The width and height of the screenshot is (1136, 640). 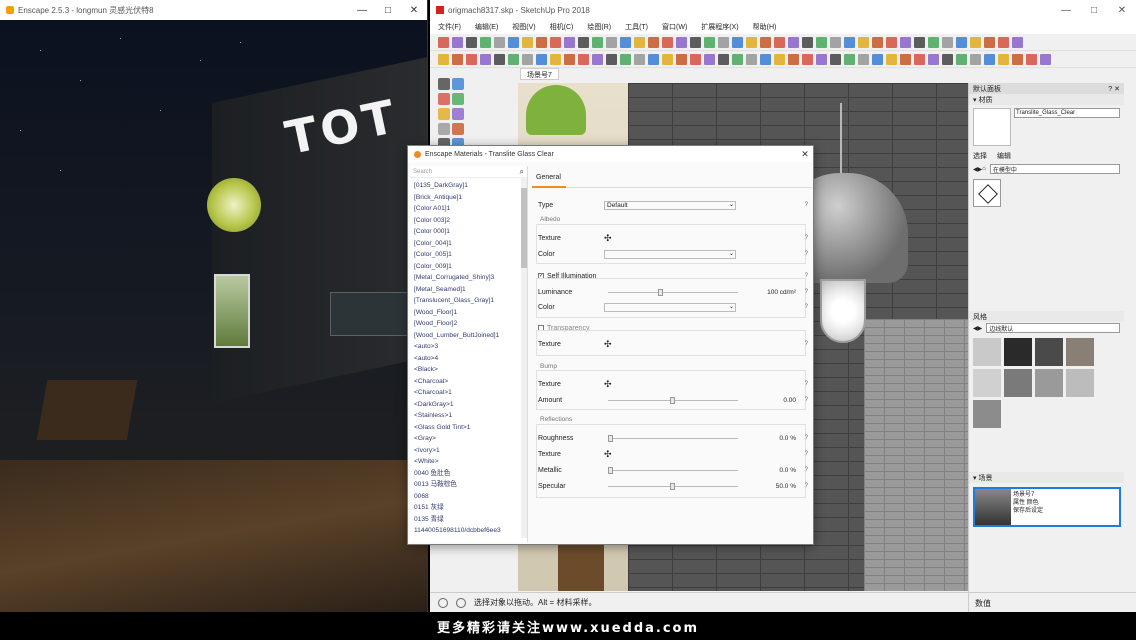 I want to click on materials-panel-header: ▾ 材质, so click(x=1046, y=99).